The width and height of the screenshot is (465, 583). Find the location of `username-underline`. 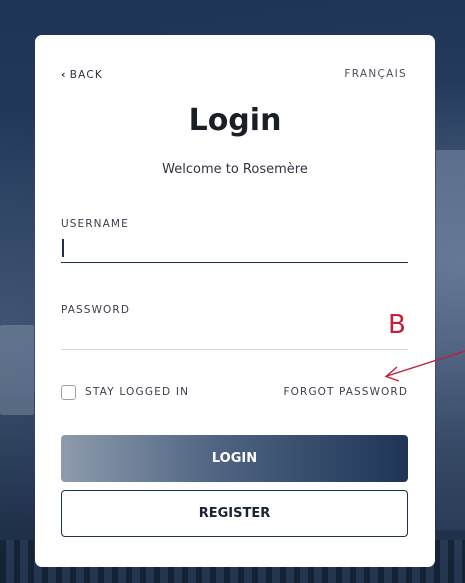

username-underline is located at coordinates (234, 262).